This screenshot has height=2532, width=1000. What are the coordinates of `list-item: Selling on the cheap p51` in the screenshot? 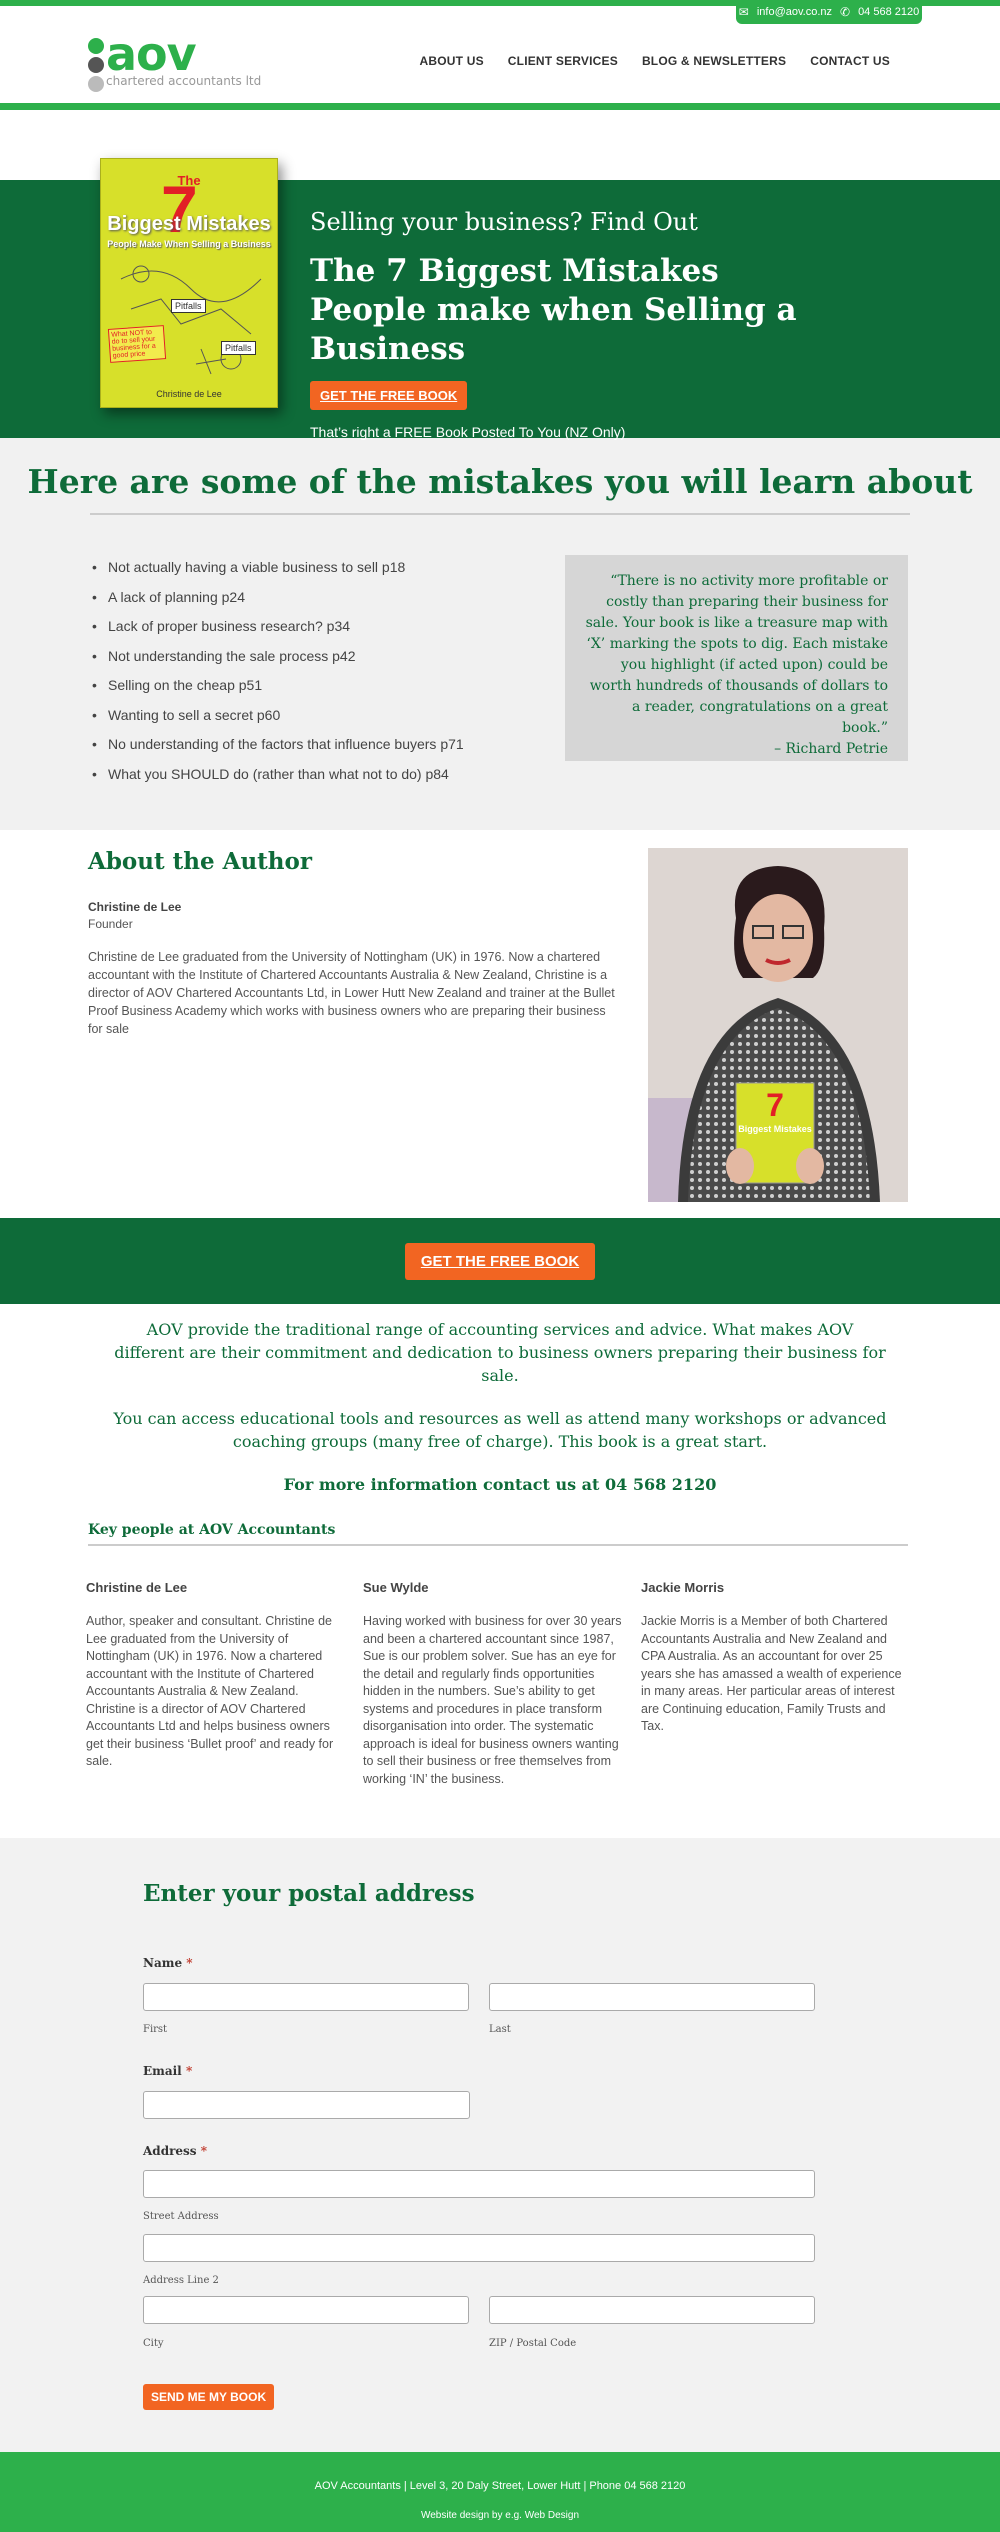 It's located at (276, 686).